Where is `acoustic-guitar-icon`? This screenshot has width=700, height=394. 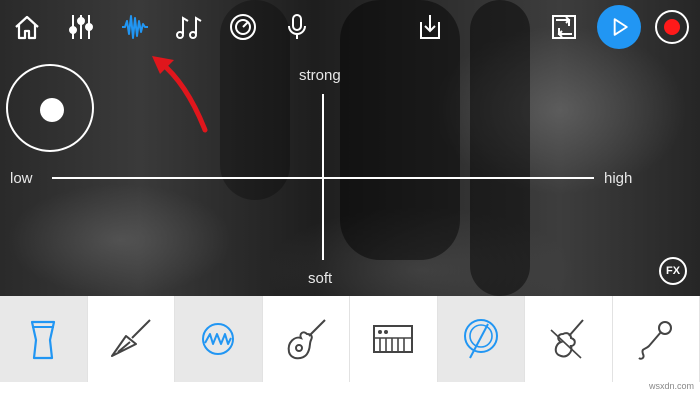
acoustic-guitar-icon is located at coordinates (306, 339).